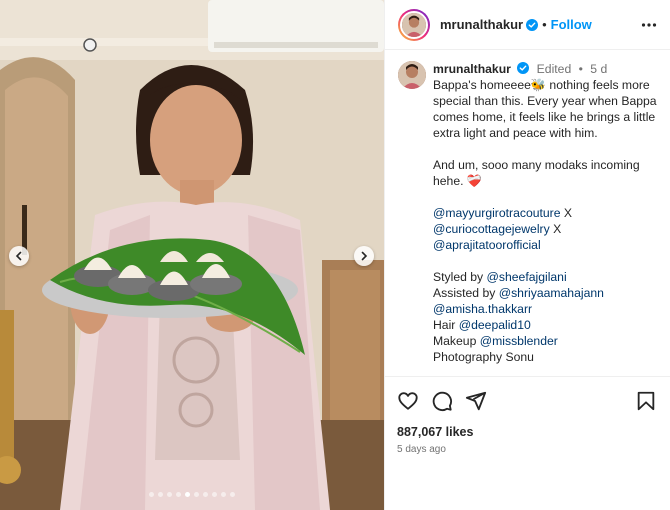 Image resolution: width=670 pixels, height=510 pixels. Describe the element at coordinates (571, 24) in the screenshot. I see `follow-button: Follow` at that location.